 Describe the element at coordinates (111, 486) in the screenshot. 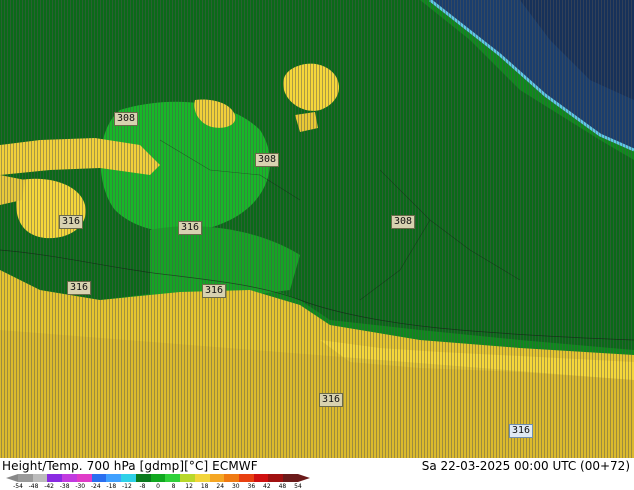

I see `colorbar-tick-label: -18` at that location.